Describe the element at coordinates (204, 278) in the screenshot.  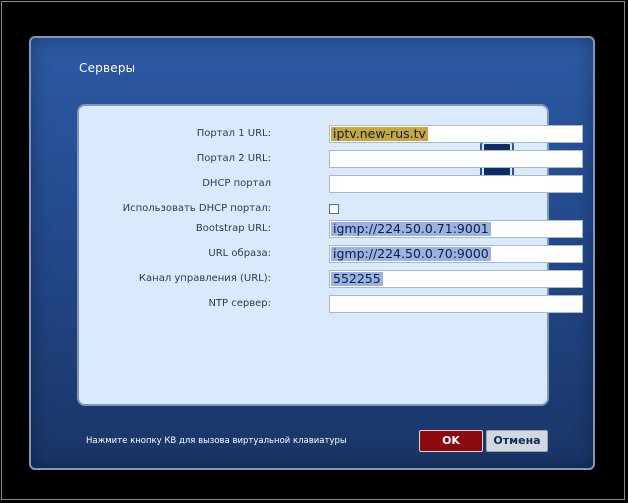
I see `control-channel-label: Канал управления (URL):` at that location.